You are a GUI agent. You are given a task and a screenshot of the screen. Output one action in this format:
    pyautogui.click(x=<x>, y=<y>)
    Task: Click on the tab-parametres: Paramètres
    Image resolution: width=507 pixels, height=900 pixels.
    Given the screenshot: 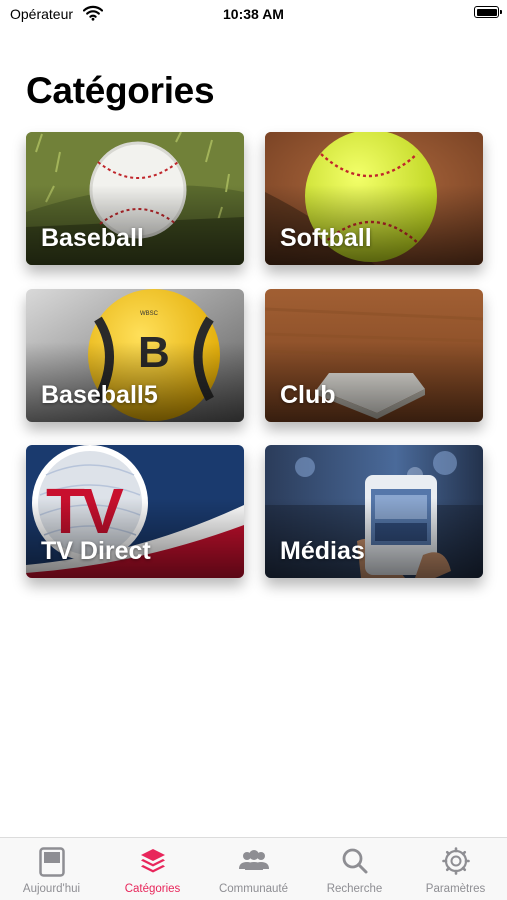 What is the action you would take?
    pyautogui.click(x=455, y=869)
    